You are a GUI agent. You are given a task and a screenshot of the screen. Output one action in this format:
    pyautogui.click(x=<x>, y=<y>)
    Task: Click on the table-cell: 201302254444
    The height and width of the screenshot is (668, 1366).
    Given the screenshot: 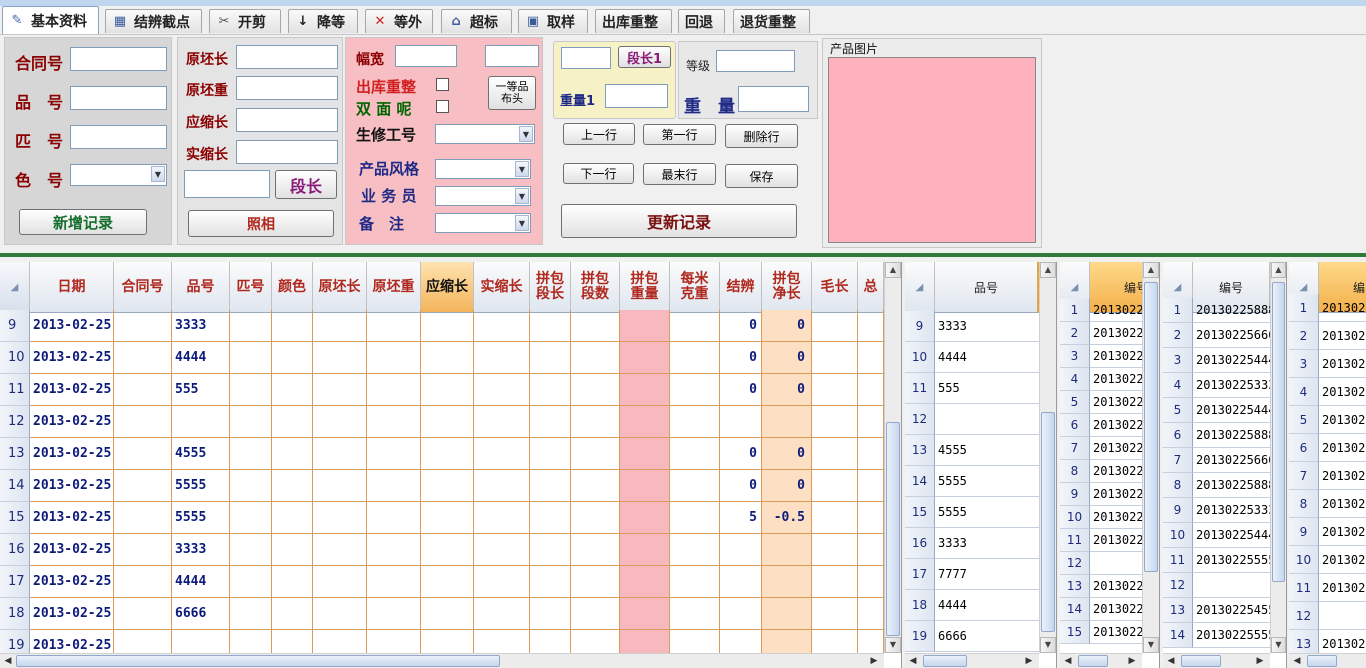 What is the action you would take?
    pyautogui.click(x=1231, y=360)
    